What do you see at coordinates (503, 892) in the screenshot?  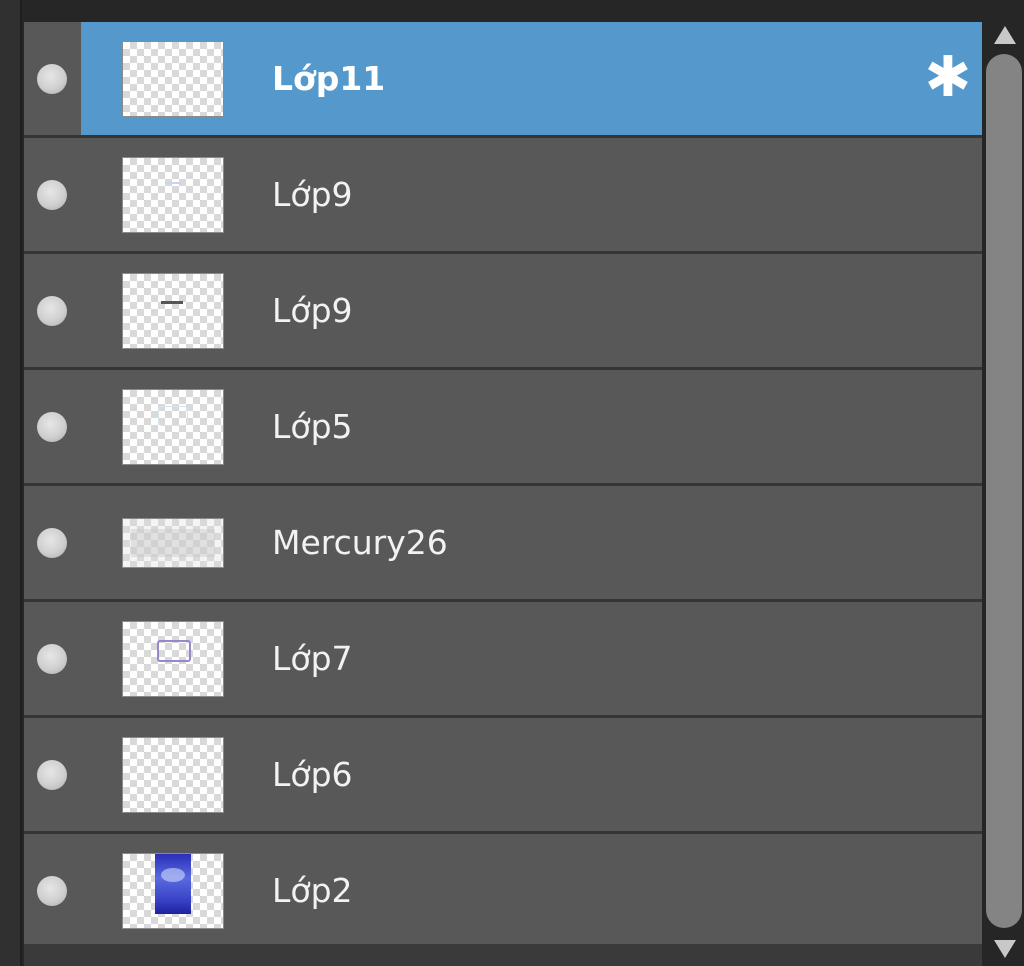 I see `layer-row: Lớp2` at bounding box center [503, 892].